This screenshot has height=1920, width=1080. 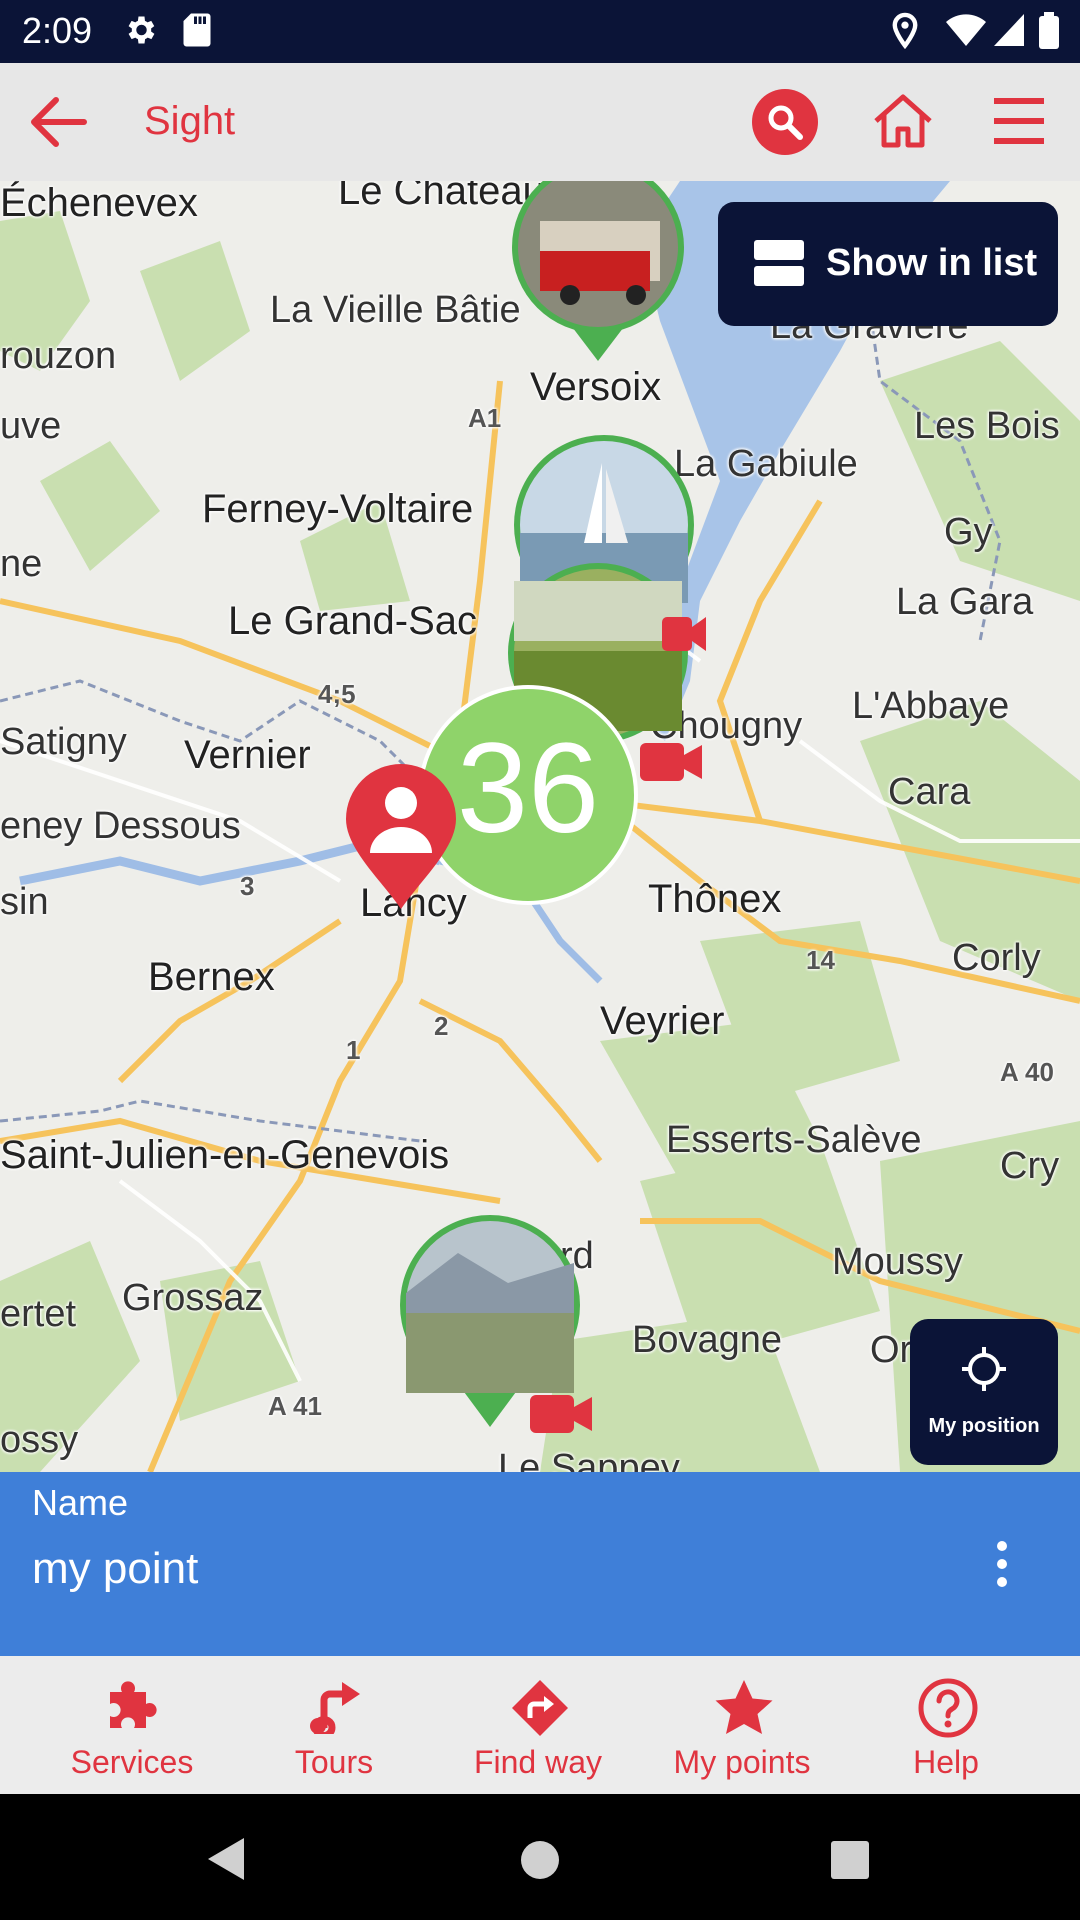 I want to click on nav-help: Help, so click(x=946, y=1725).